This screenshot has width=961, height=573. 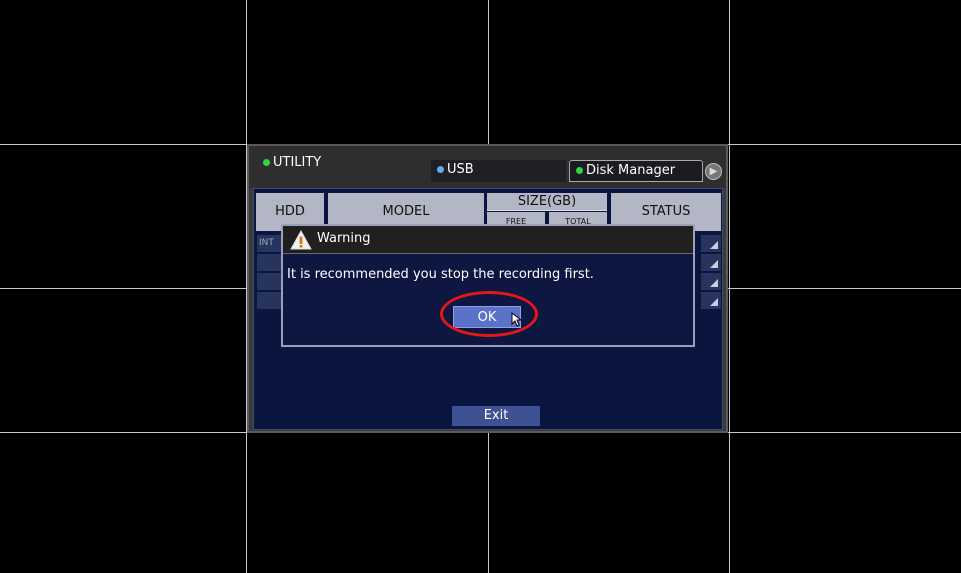 I want to click on utility-title: UTILITY, so click(x=292, y=162).